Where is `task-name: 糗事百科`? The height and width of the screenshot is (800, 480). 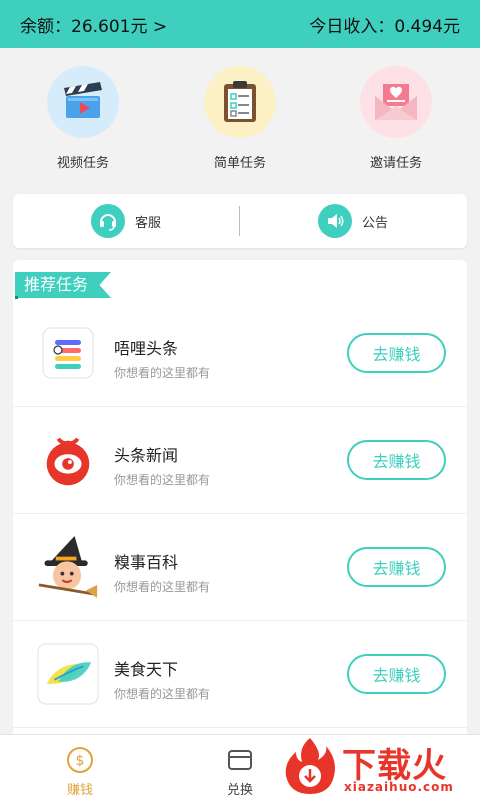 task-name: 糗事百科 is located at coordinates (146, 562).